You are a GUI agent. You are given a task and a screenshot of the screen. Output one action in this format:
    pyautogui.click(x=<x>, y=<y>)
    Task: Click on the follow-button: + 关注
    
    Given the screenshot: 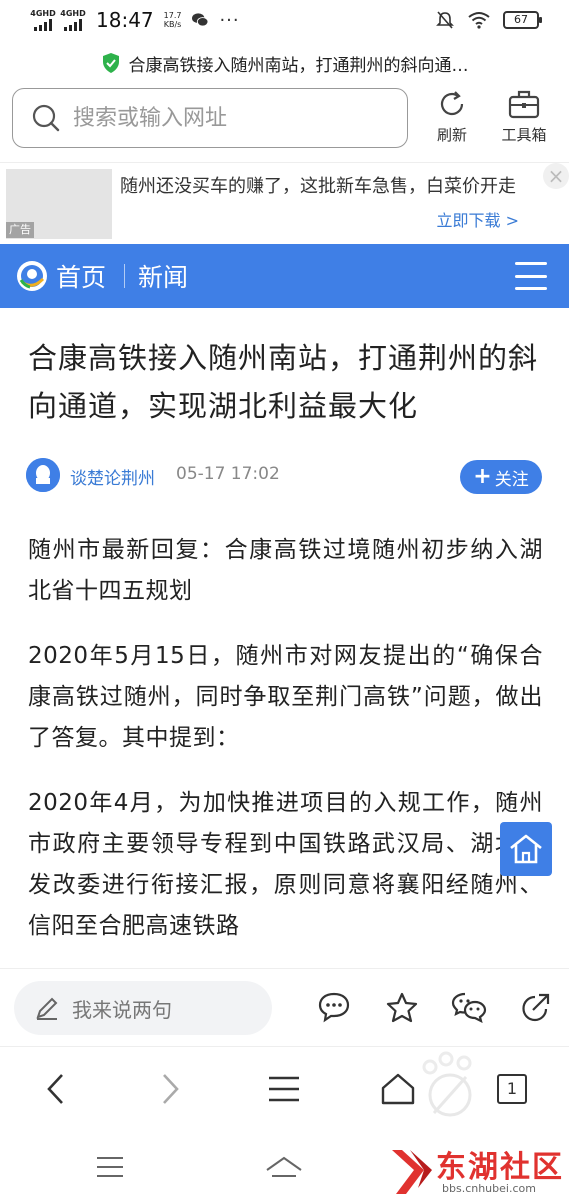 What is the action you would take?
    pyautogui.click(x=501, y=477)
    